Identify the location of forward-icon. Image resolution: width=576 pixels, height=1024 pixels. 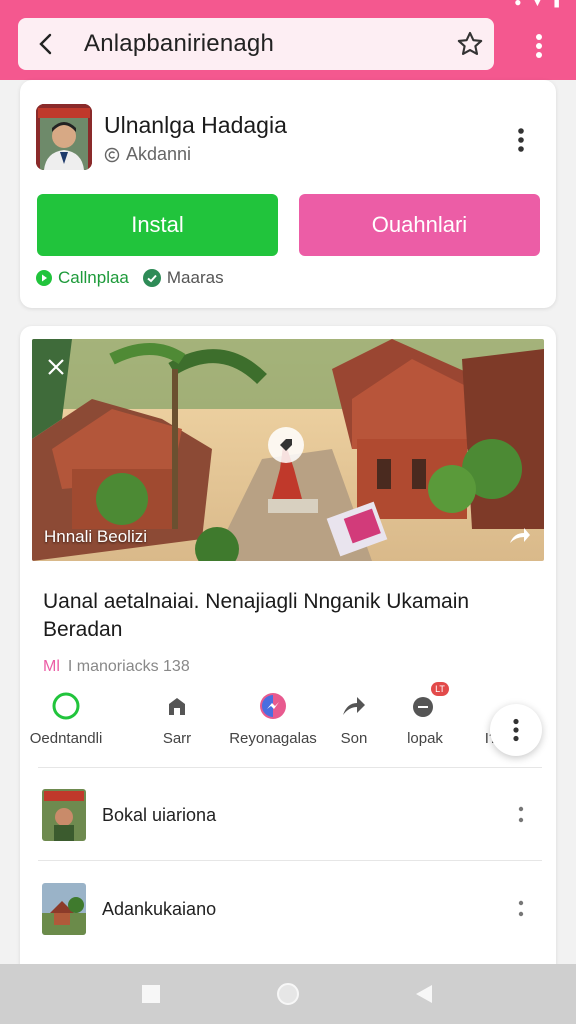
(520, 535).